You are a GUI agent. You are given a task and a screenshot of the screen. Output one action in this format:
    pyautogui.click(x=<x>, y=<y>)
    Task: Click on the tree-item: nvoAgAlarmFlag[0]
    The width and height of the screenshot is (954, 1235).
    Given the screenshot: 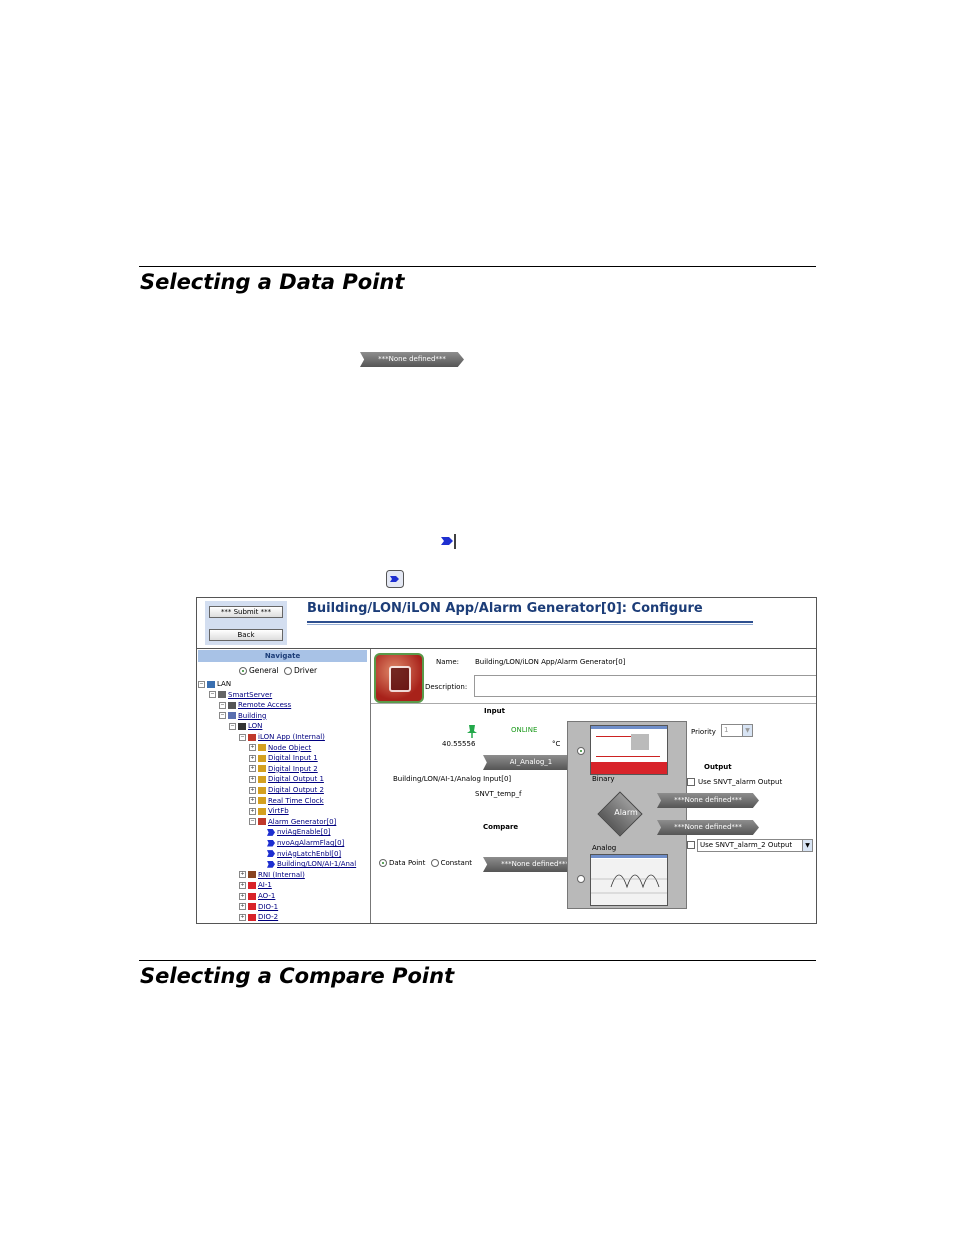 What is the action you would take?
    pyautogui.click(x=305, y=843)
    